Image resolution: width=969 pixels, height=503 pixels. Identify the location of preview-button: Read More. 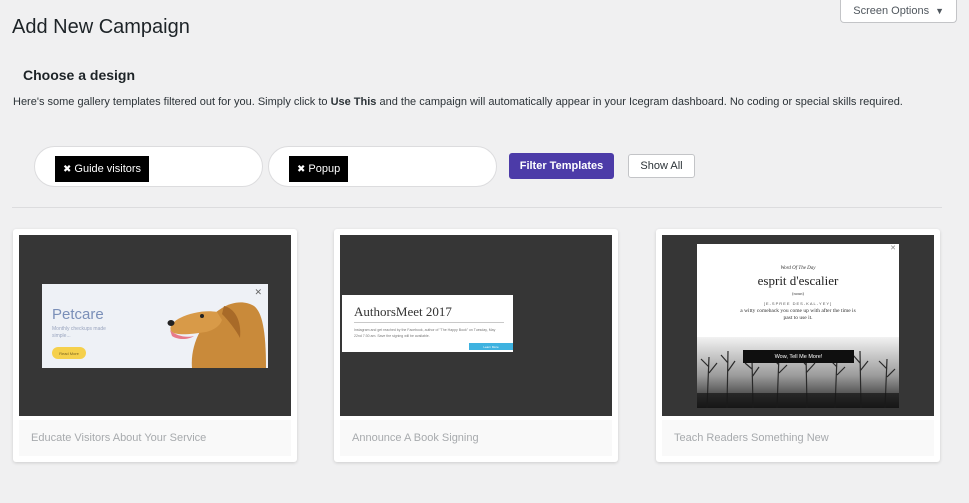
(69, 353).